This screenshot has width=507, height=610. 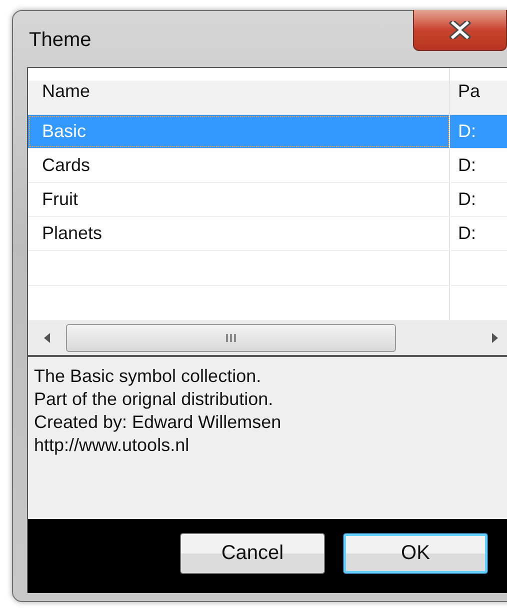 I want to click on scroll-right-icon, so click(x=495, y=338).